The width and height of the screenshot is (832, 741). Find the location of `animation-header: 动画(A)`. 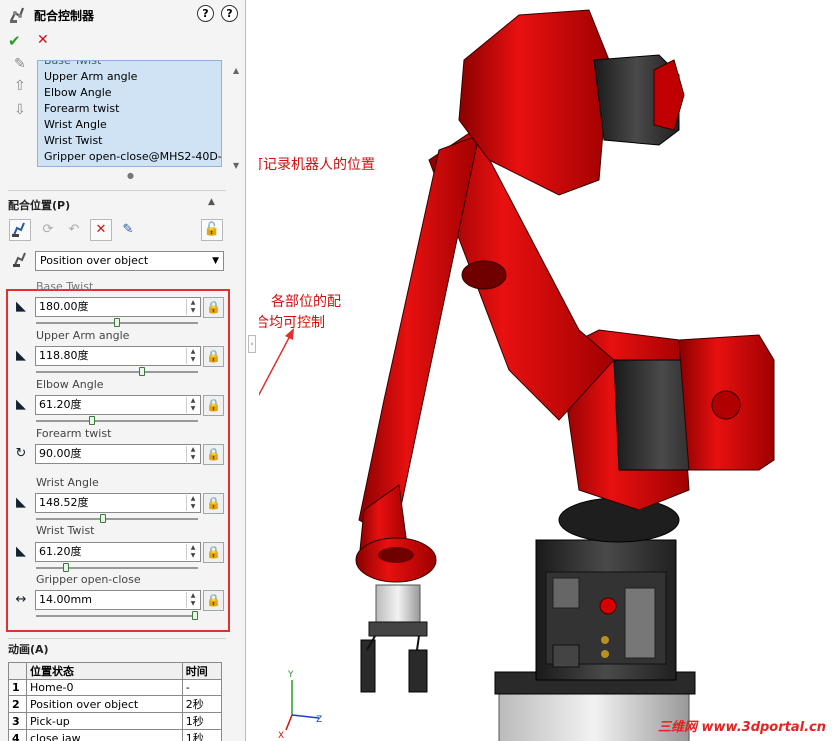

animation-header: 动画(A) is located at coordinates (28, 649).